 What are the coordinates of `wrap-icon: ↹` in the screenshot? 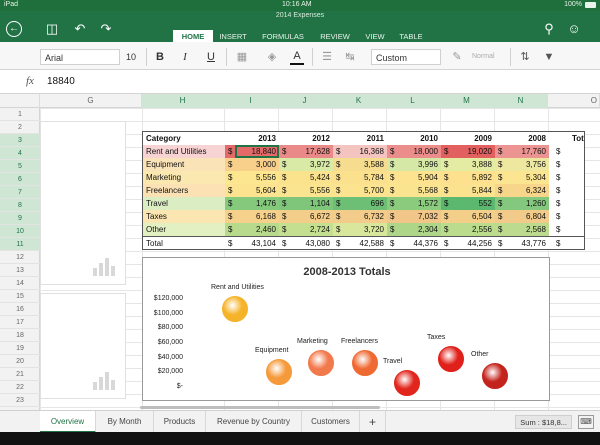 It's located at (350, 57).